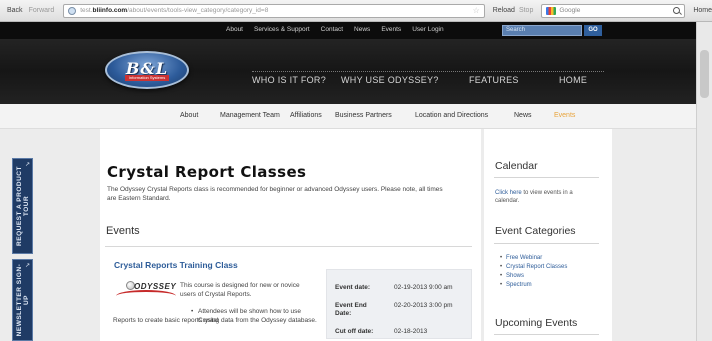 Image resolution: width=712 pixels, height=341 pixels. What do you see at coordinates (536, 323) in the screenshot?
I see `upcoming-heading: Upcoming Events` at bounding box center [536, 323].